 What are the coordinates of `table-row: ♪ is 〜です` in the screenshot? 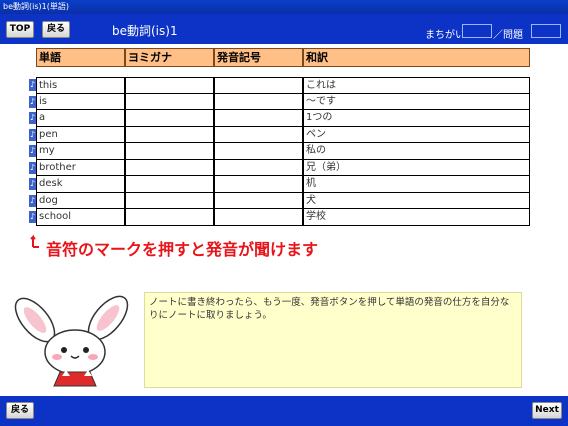 It's located at (279, 101).